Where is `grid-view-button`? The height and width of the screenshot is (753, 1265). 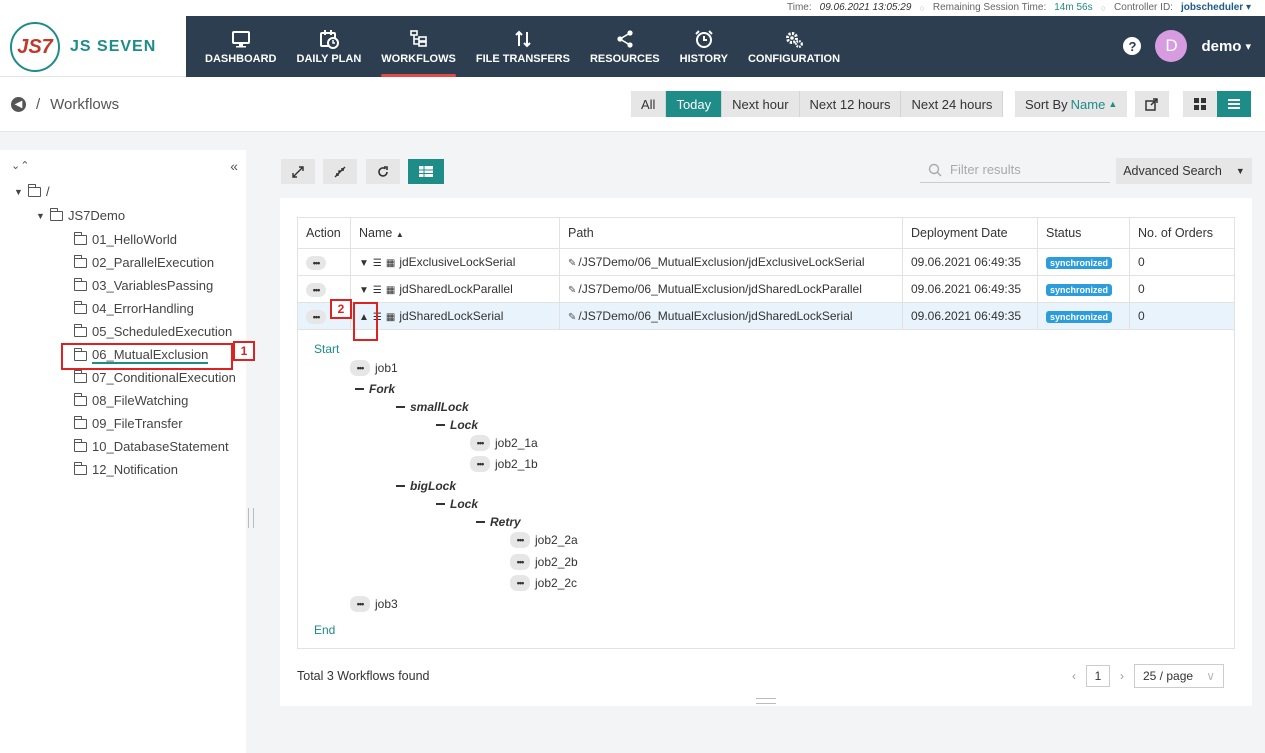 grid-view-button is located at coordinates (1200, 104).